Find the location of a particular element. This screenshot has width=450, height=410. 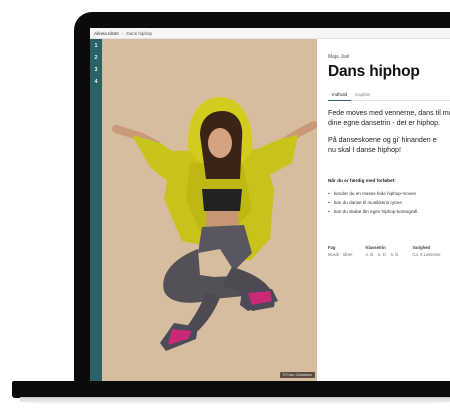

breadcrumb-home-link: Alinea Idræt is located at coordinates (106, 33).